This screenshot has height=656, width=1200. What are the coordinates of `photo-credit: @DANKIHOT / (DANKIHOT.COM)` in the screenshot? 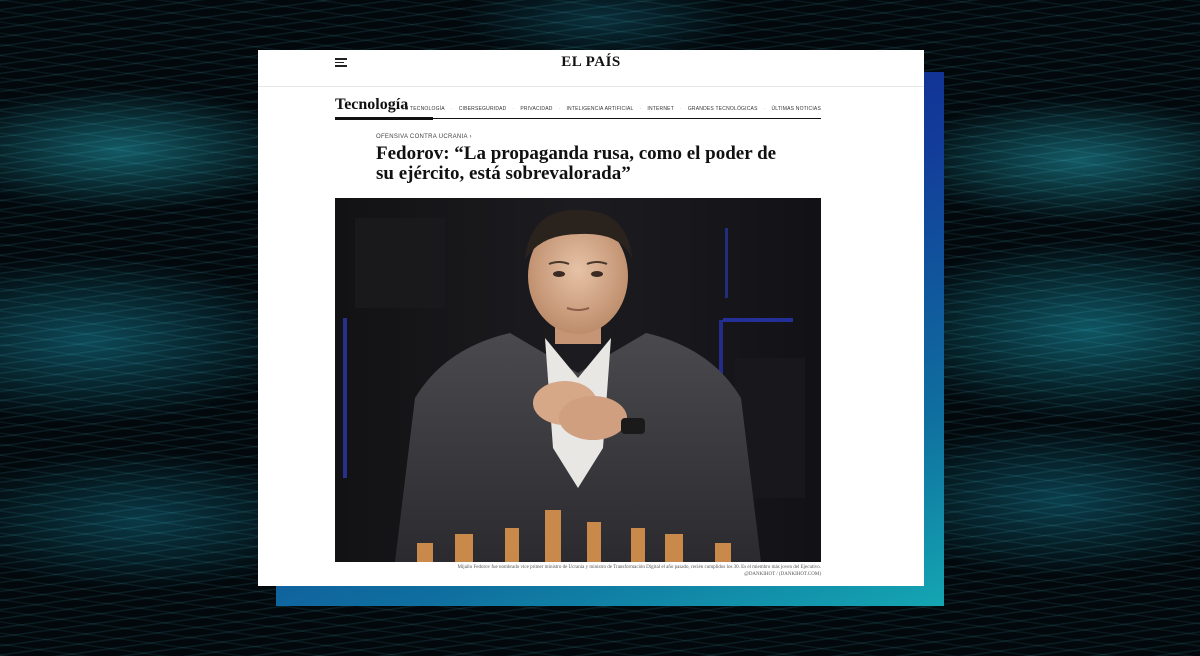 It's located at (782, 574).